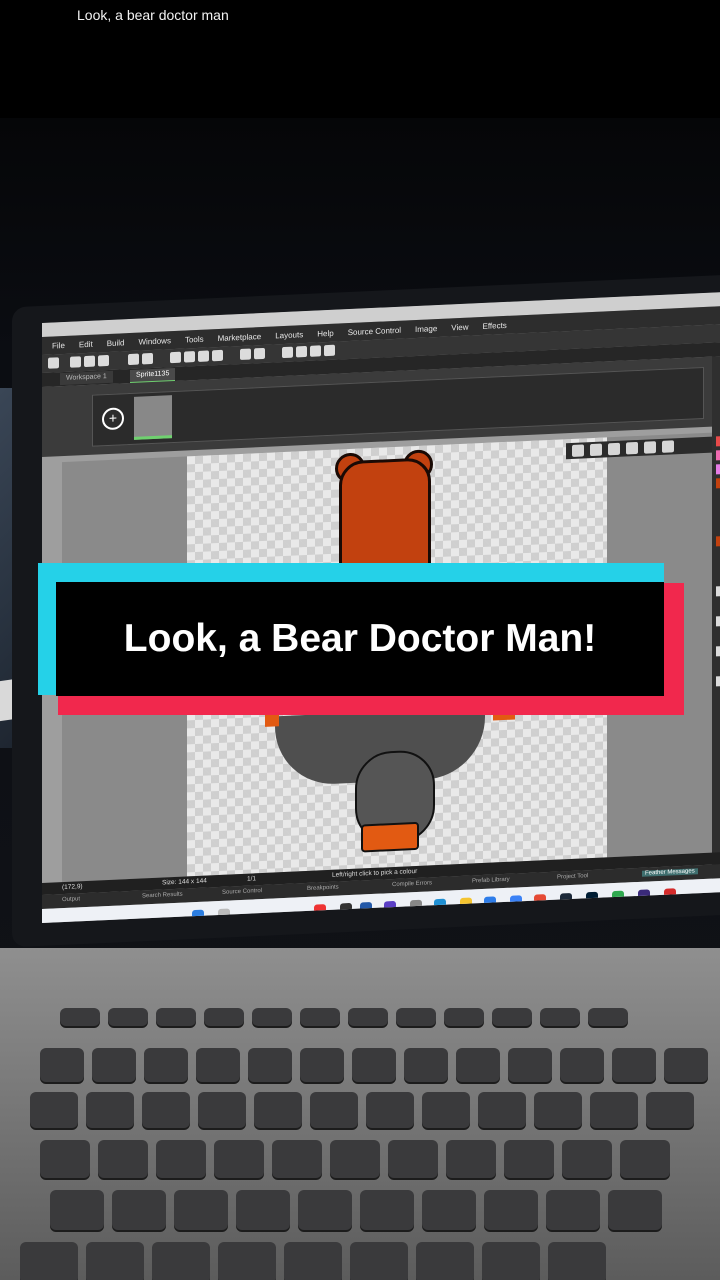 Image resolution: width=720 pixels, height=1280 pixels. I want to click on frame-thumbnail, so click(153, 417).